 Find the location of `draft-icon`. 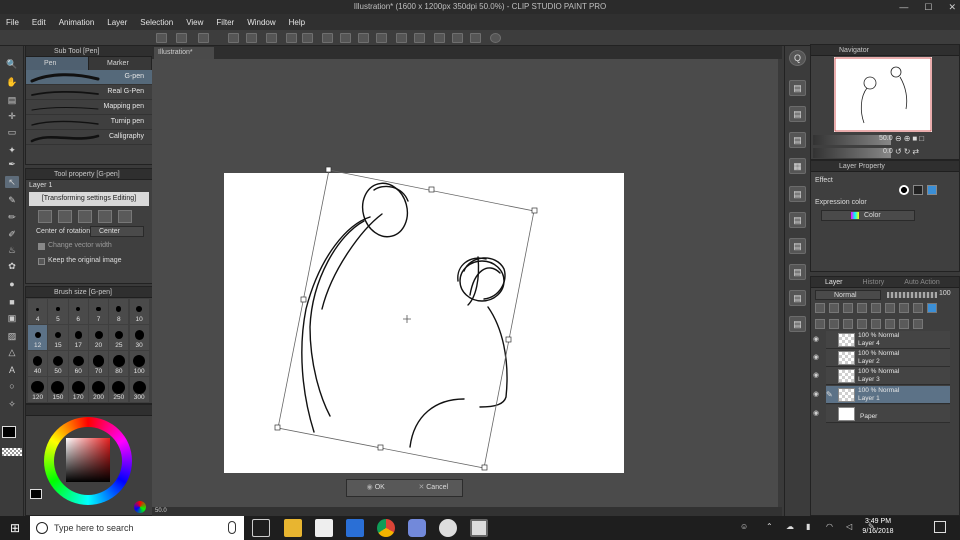

draft-icon is located at coordinates (848, 308).